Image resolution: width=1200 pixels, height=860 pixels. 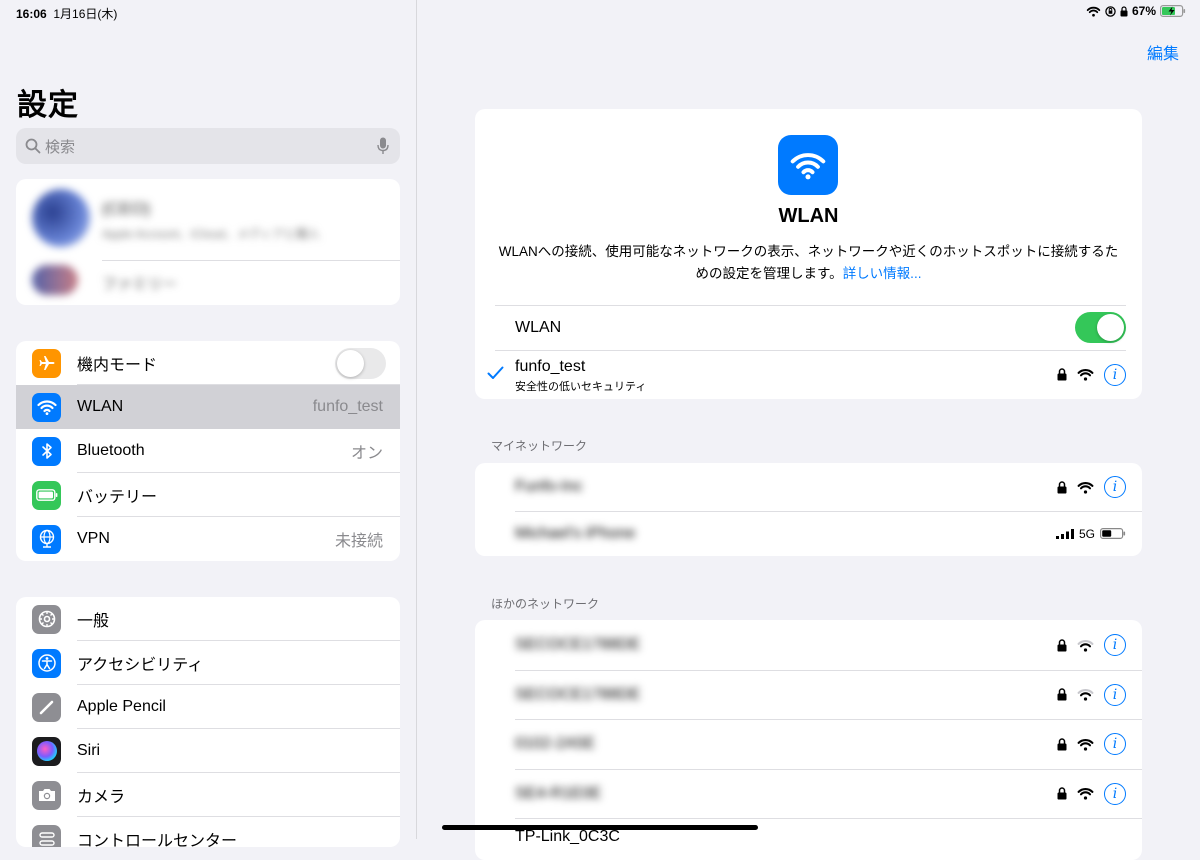 I want to click on search-input: 検索, so click(x=60, y=146).